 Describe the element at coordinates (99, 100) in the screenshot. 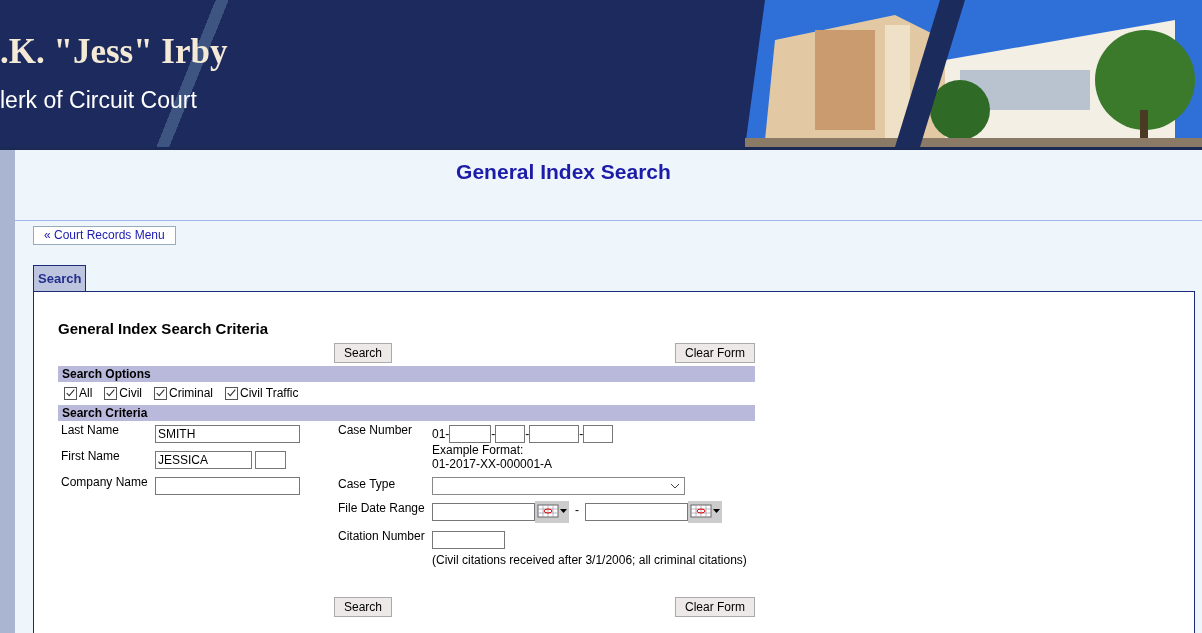

I see `clerk-title: lerk of Circuit Court` at that location.